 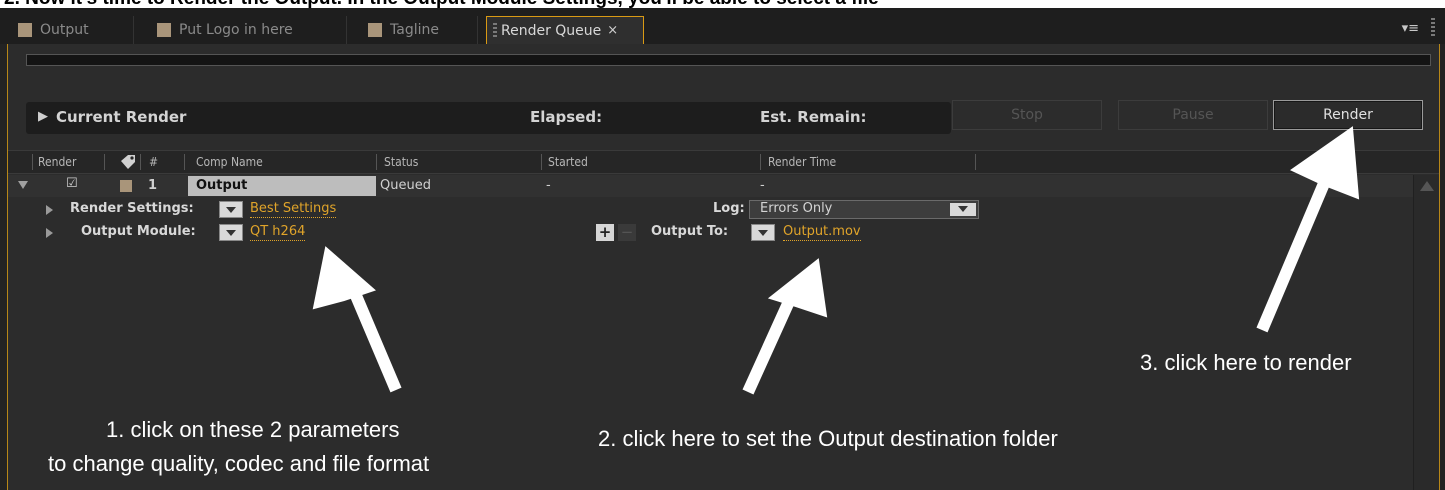 What do you see at coordinates (710, 186) in the screenshot?
I see `queue-item-row: ☑ 1 Output Queued - -` at bounding box center [710, 186].